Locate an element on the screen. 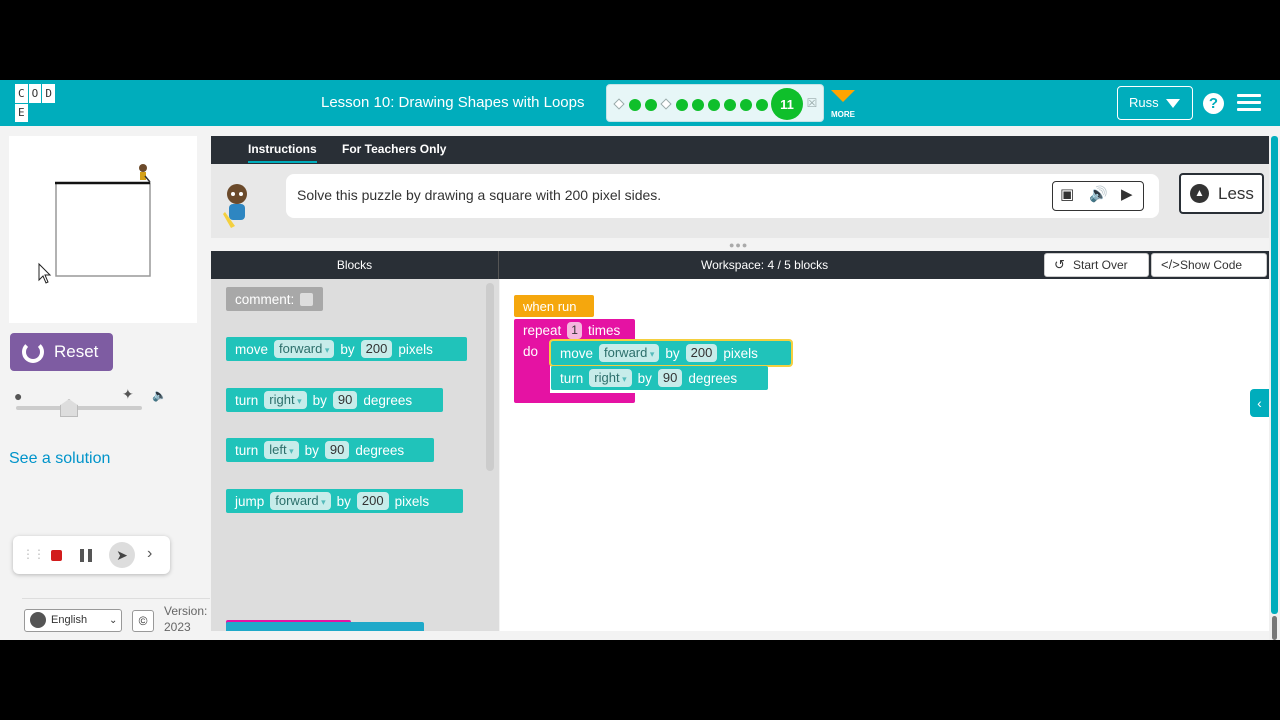  reset-button: Reset is located at coordinates (61, 352).